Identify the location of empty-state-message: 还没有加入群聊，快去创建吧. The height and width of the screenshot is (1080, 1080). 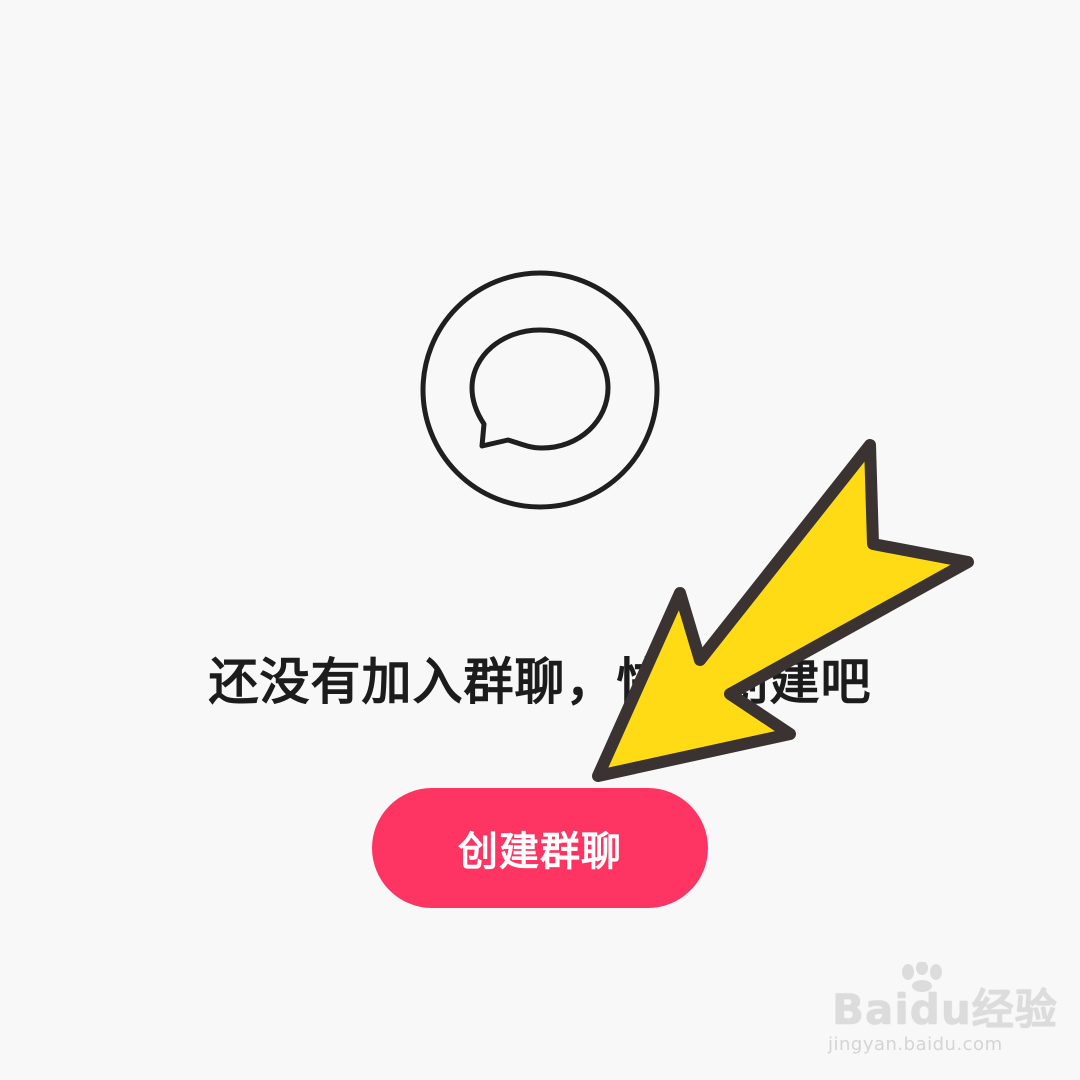
(540, 682).